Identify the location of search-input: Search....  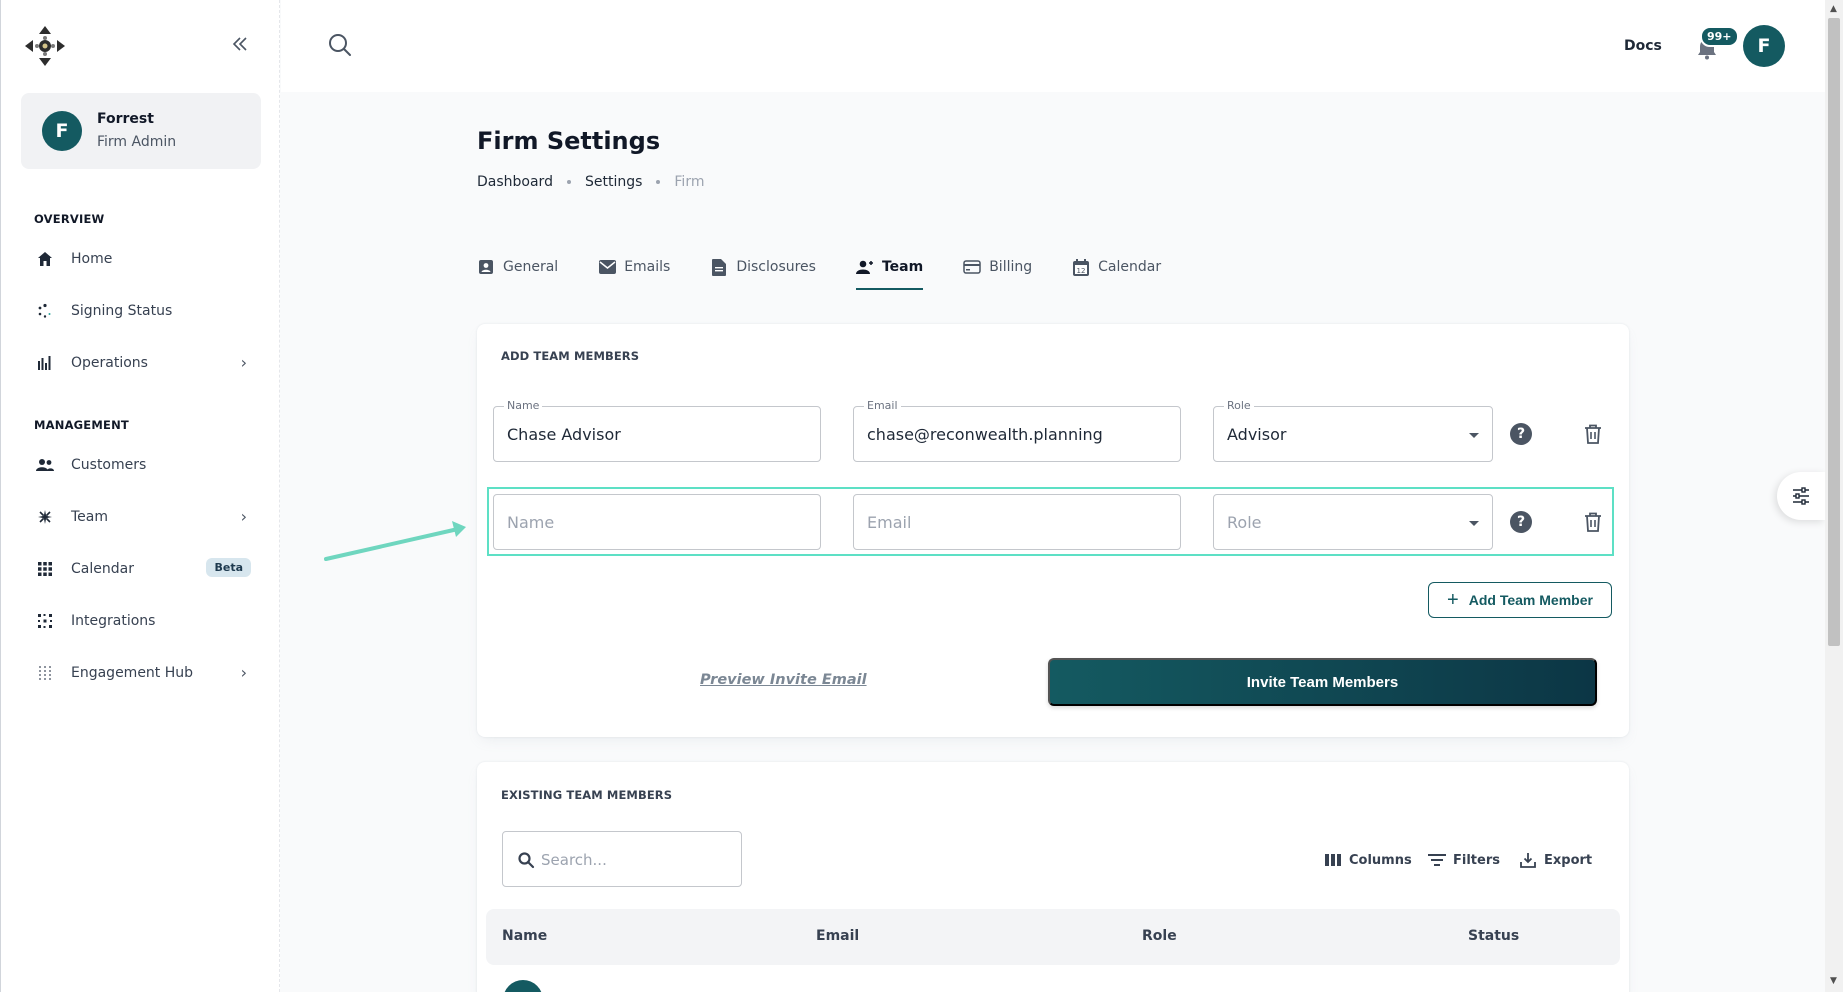
(622, 859).